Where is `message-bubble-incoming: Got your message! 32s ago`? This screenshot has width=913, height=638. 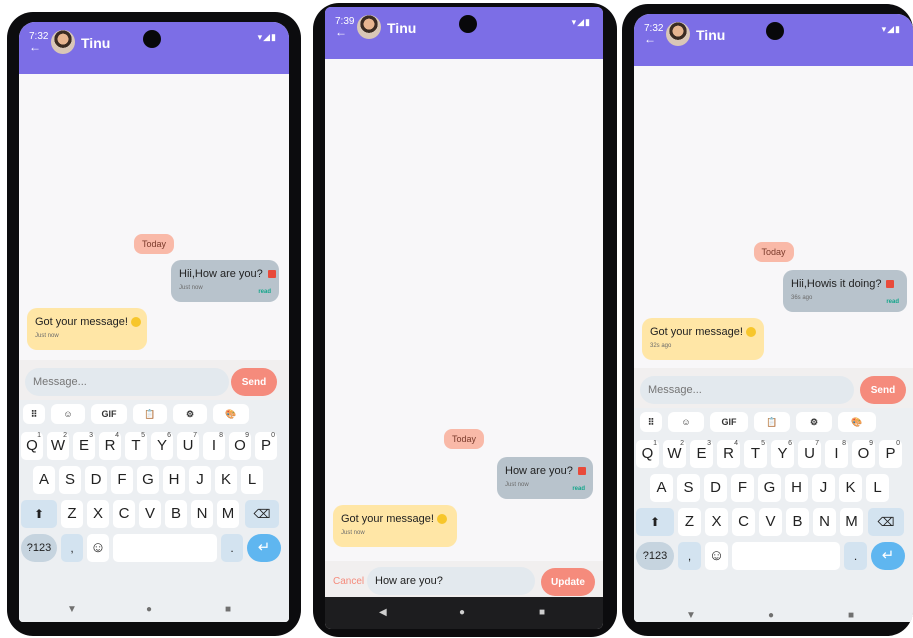 message-bubble-incoming: Got your message! 32s ago is located at coordinates (703, 339).